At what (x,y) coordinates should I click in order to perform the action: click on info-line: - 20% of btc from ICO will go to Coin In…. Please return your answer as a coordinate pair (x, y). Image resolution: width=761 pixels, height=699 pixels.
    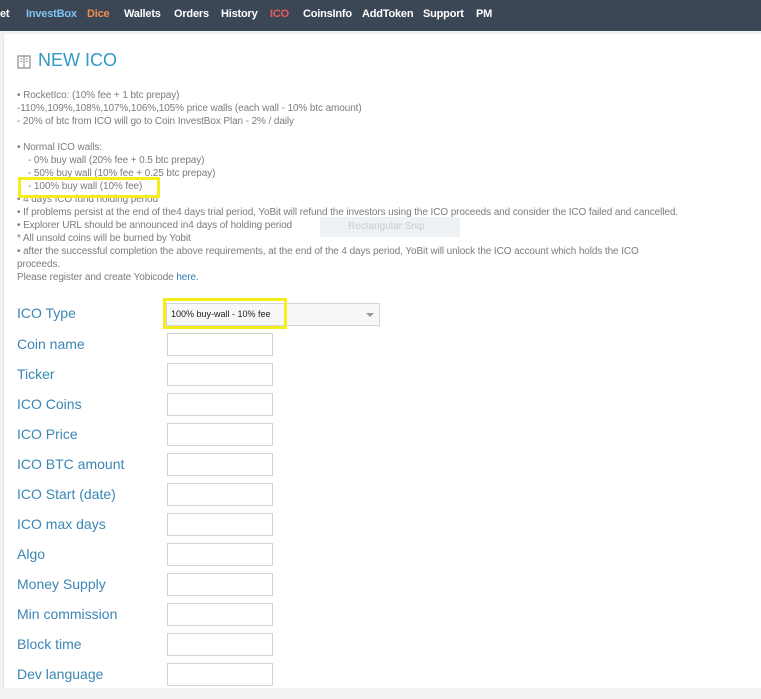
    Looking at the image, I should click on (155, 121).